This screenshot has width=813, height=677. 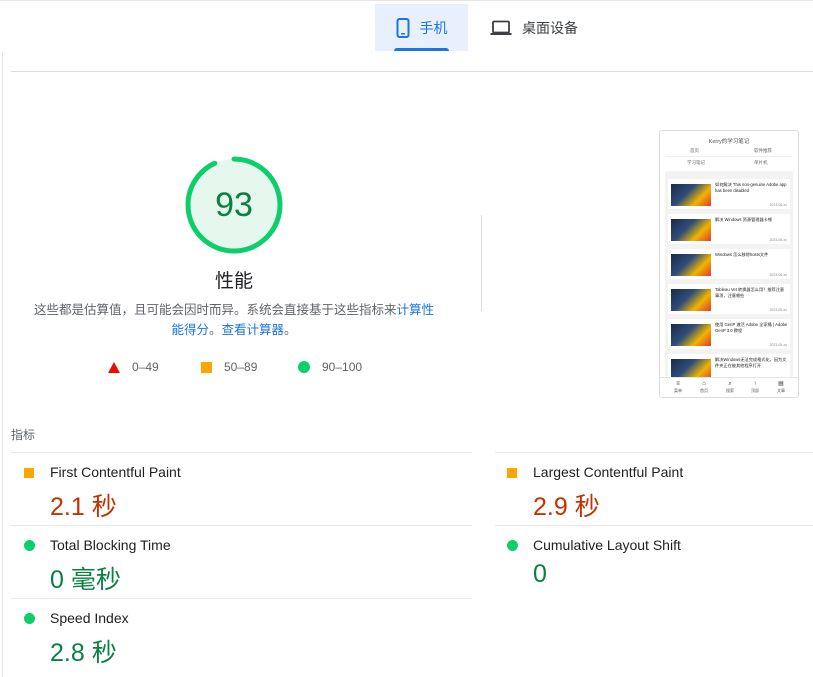 I want to click on tab-mobile: 手机, so click(x=421, y=27).